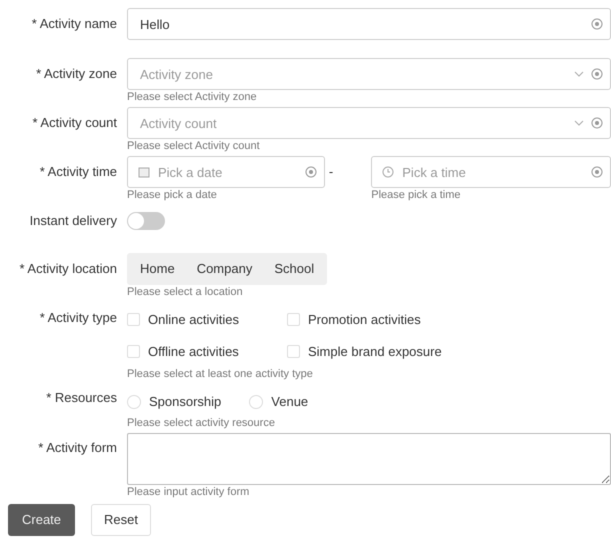 This screenshot has width=611, height=546. I want to click on checkbox-label: Online activities, so click(194, 320).